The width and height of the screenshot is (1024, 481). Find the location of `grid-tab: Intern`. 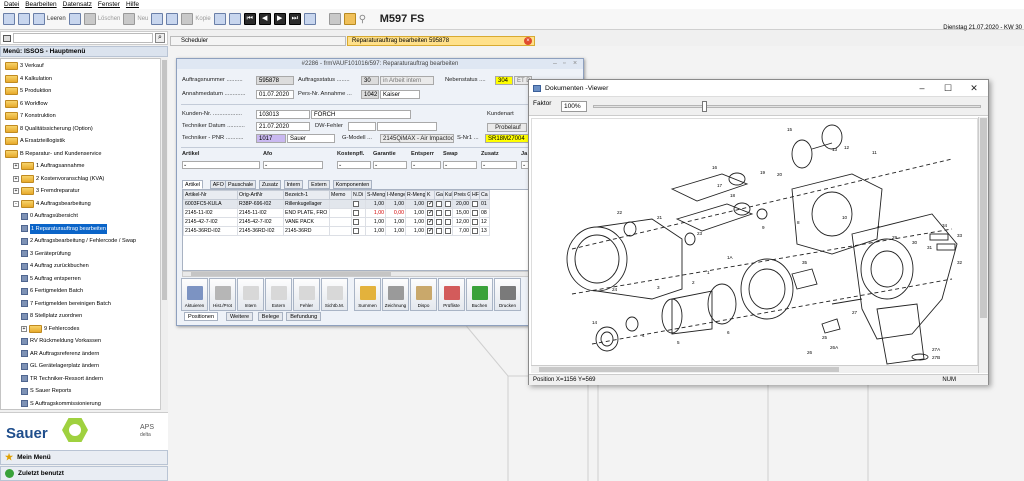

grid-tab: Intern is located at coordinates (293, 184).